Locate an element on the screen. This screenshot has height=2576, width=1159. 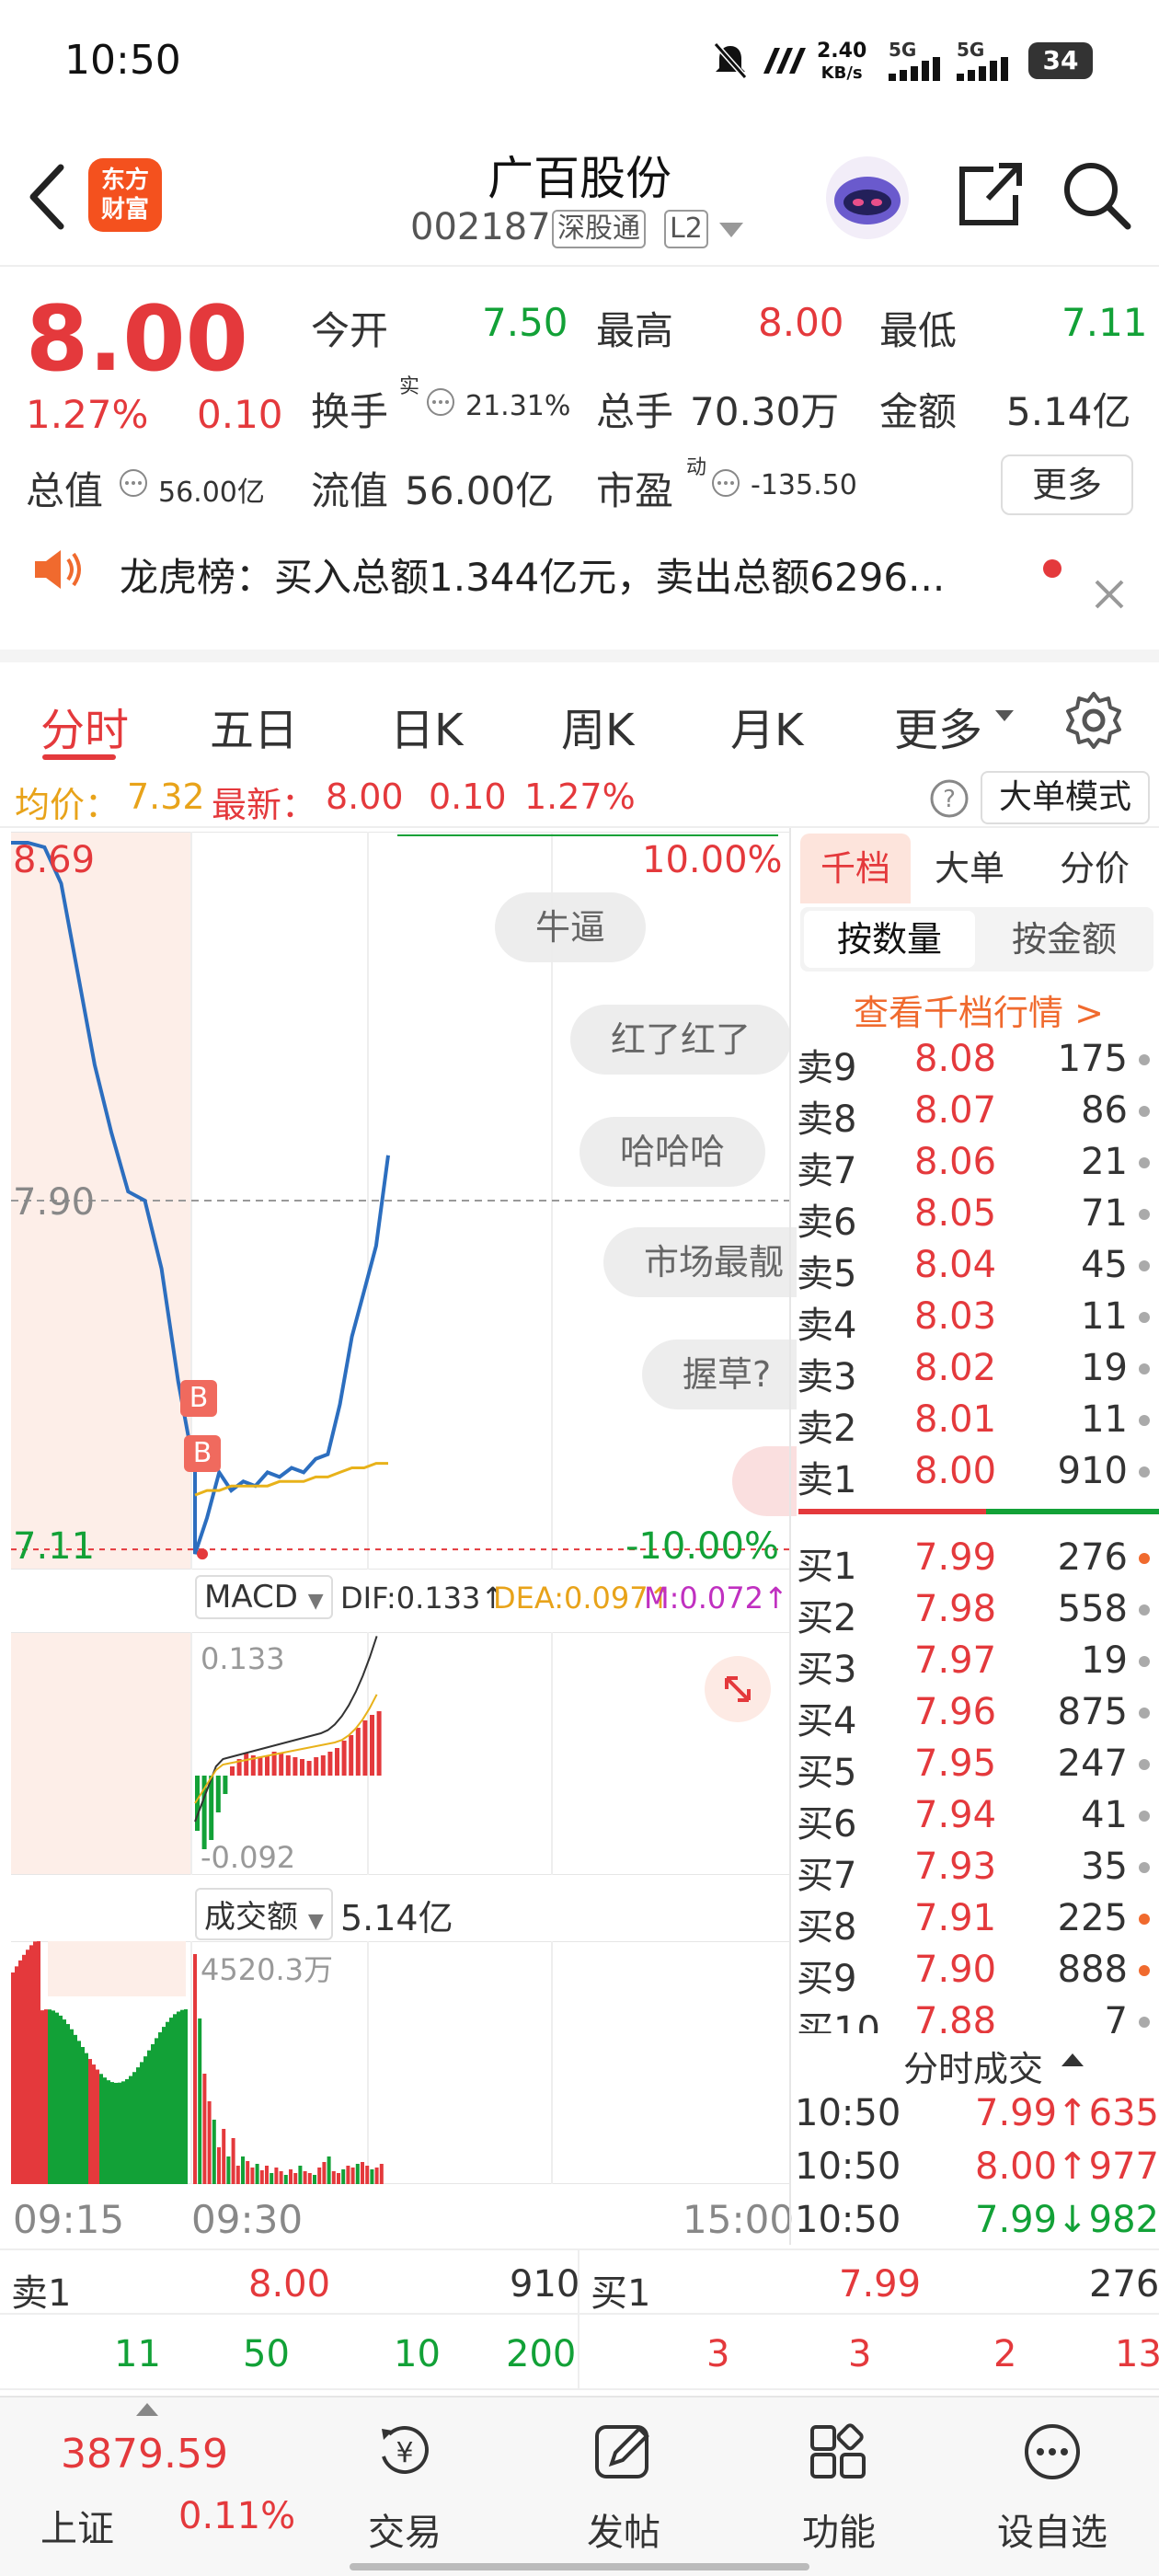
nav-trade: ¥ 交易 is located at coordinates (405, 2488).